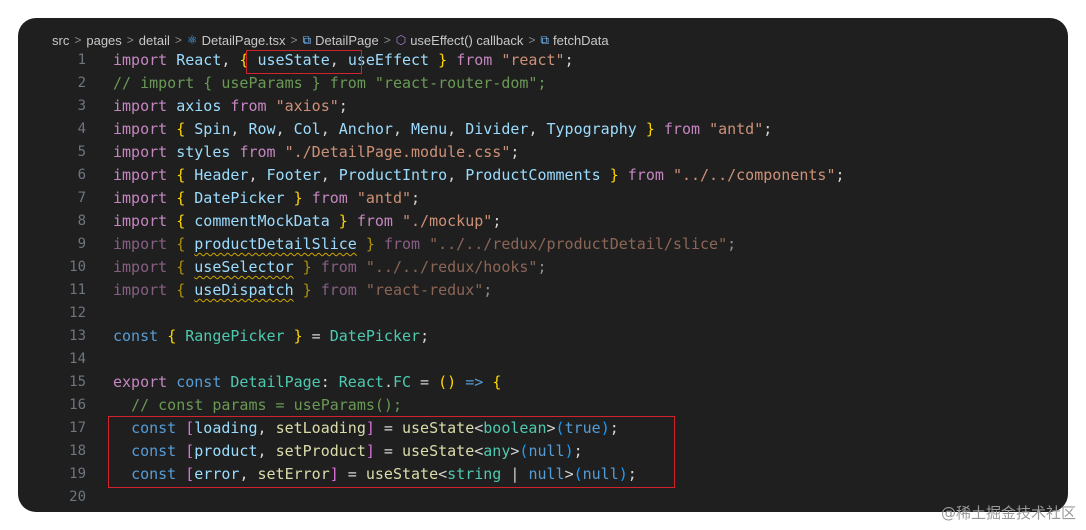  Describe the element at coordinates (543, 497) in the screenshot. I see `code-line: 20` at that location.